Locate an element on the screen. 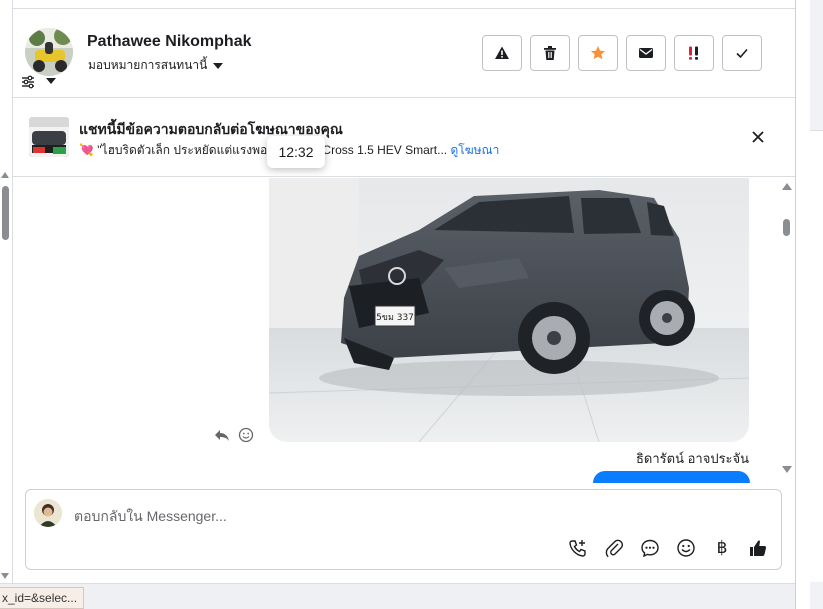  emoji-button is located at coordinates (686, 548).